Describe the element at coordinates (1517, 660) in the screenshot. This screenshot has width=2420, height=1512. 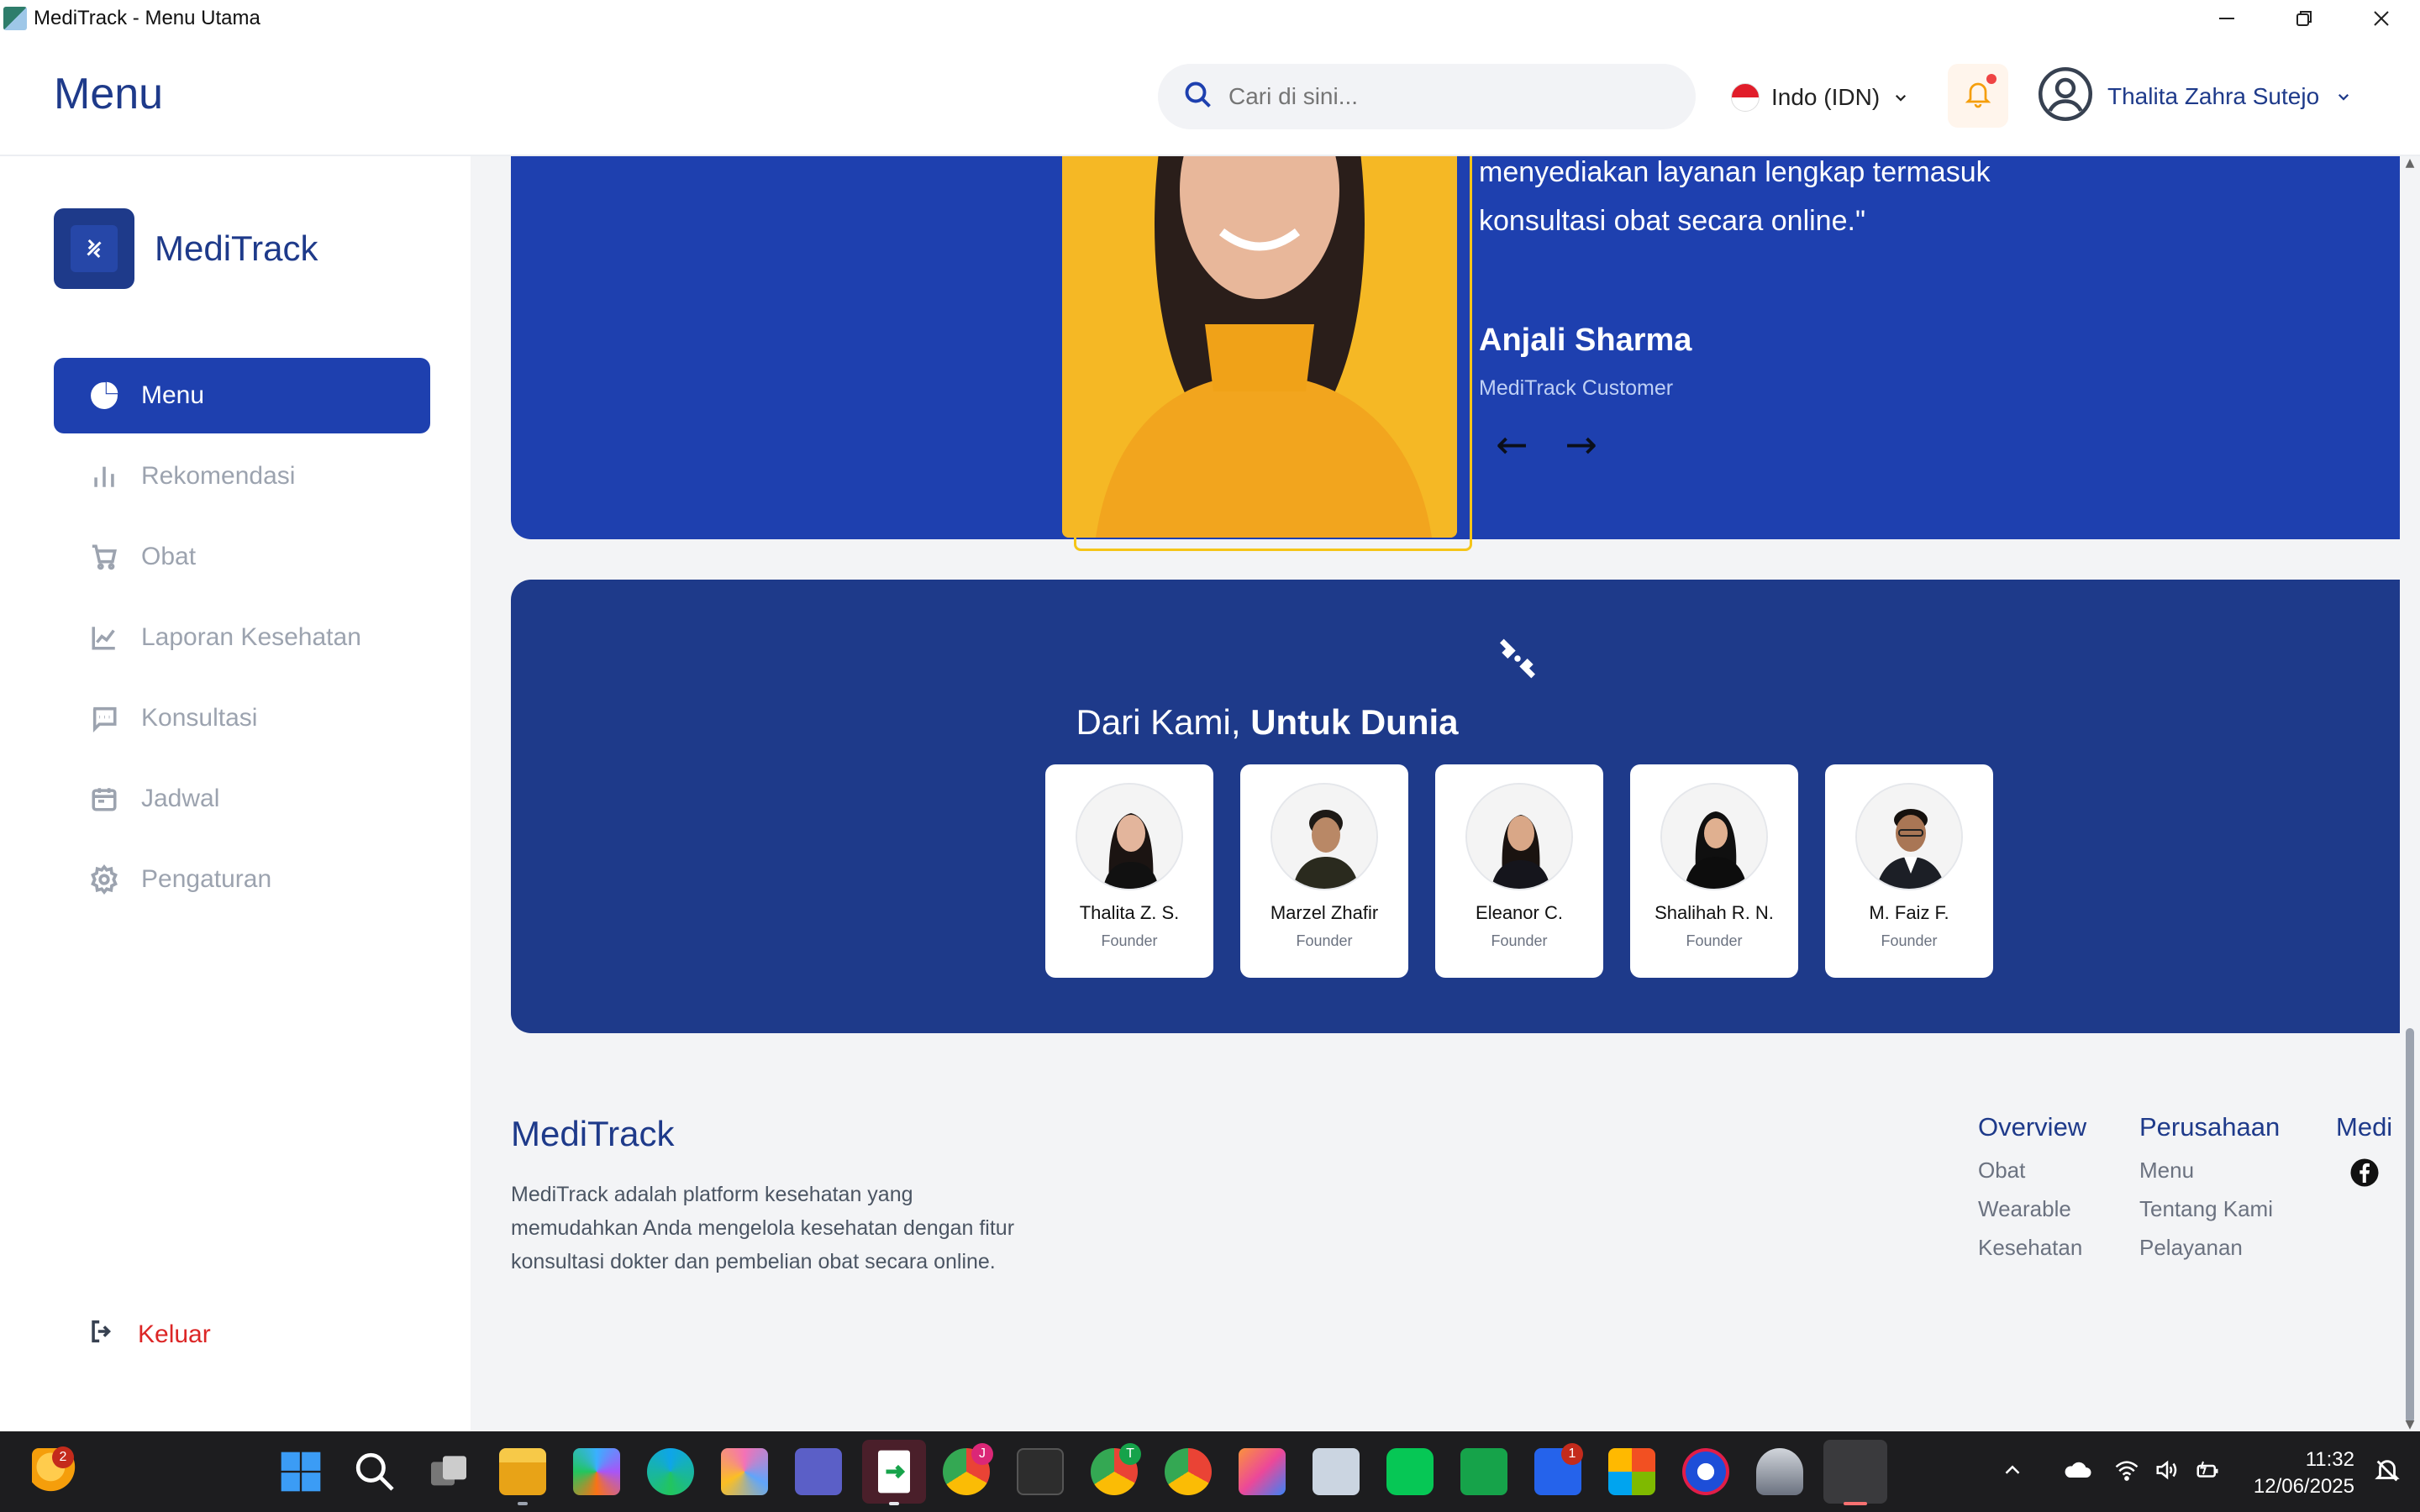
I see `meditrack-symbol-icon` at that location.